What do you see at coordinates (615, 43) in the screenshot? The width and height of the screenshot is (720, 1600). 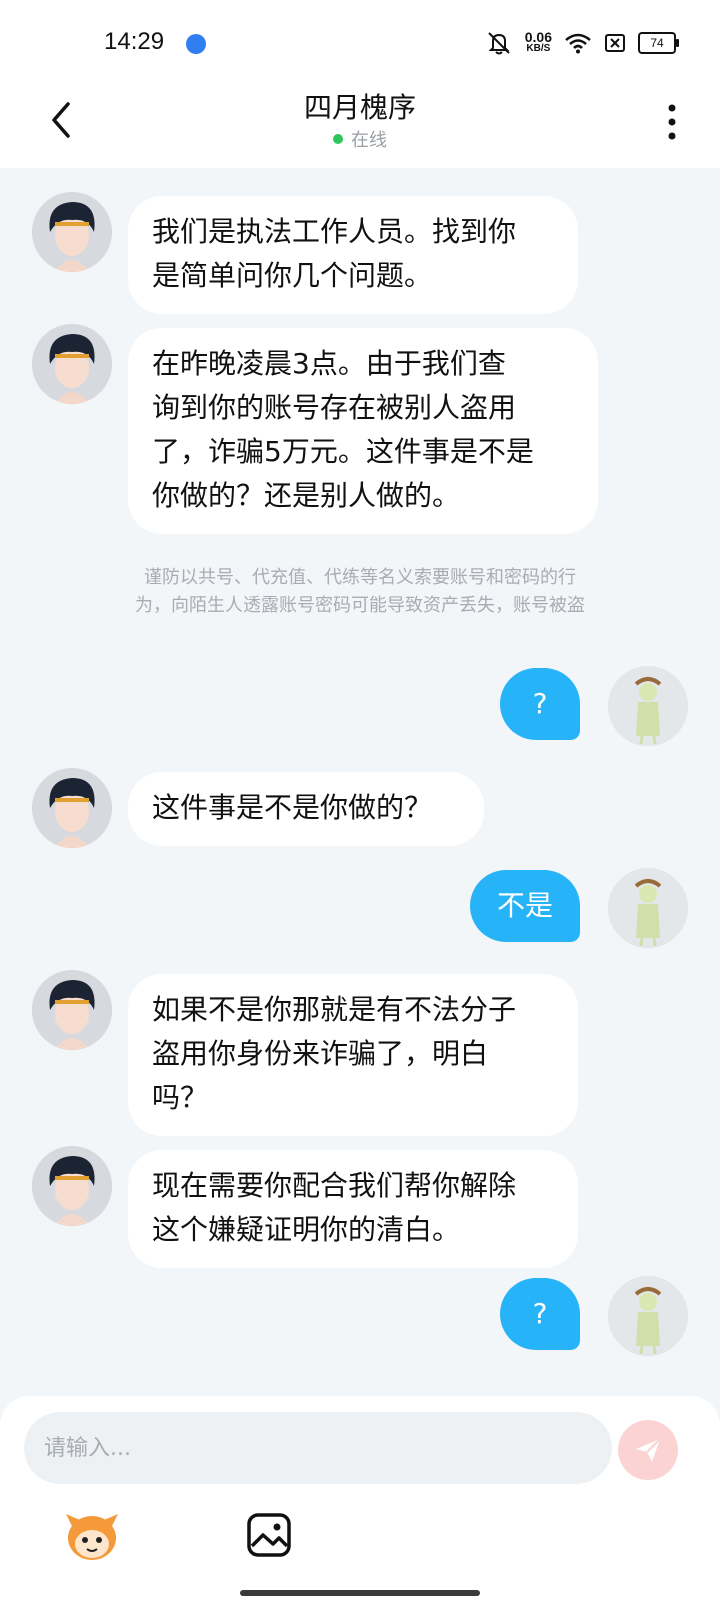 I see `sim-off-icon` at bounding box center [615, 43].